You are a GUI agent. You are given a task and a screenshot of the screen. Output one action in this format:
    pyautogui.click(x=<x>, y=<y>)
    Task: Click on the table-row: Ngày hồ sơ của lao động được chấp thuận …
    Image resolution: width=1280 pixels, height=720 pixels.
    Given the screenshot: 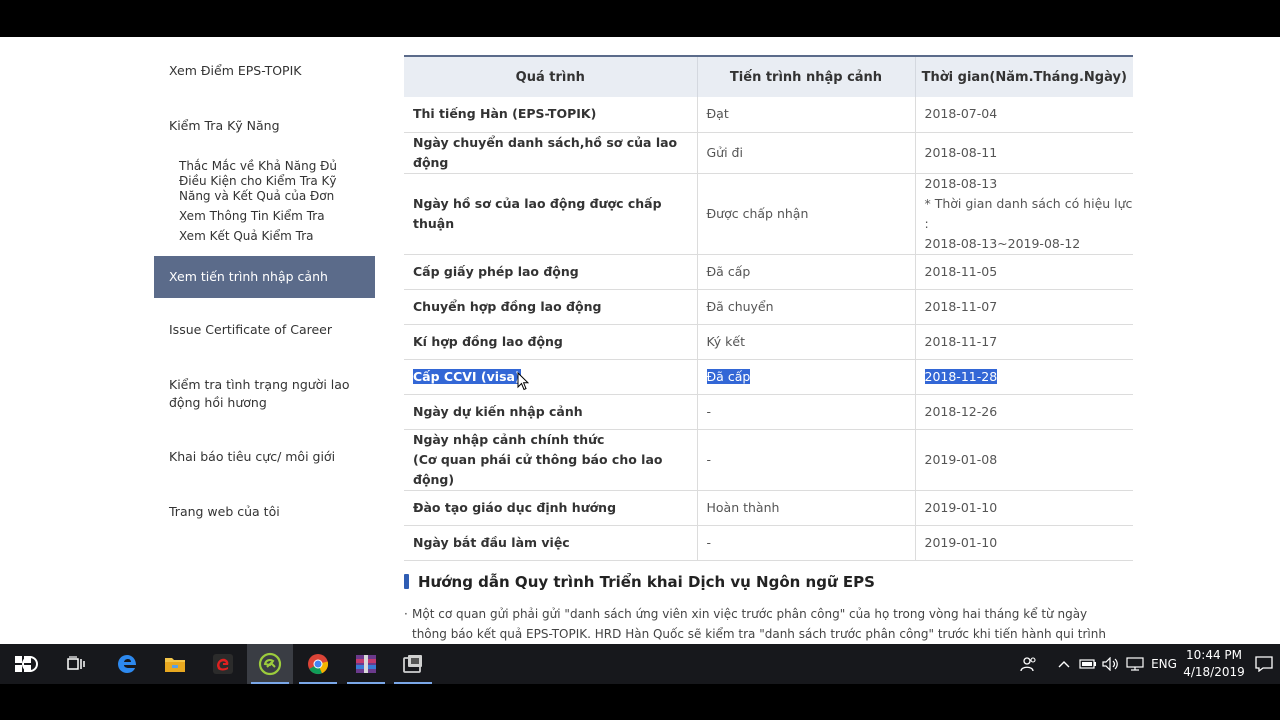 What is the action you would take?
    pyautogui.click(x=768, y=214)
    